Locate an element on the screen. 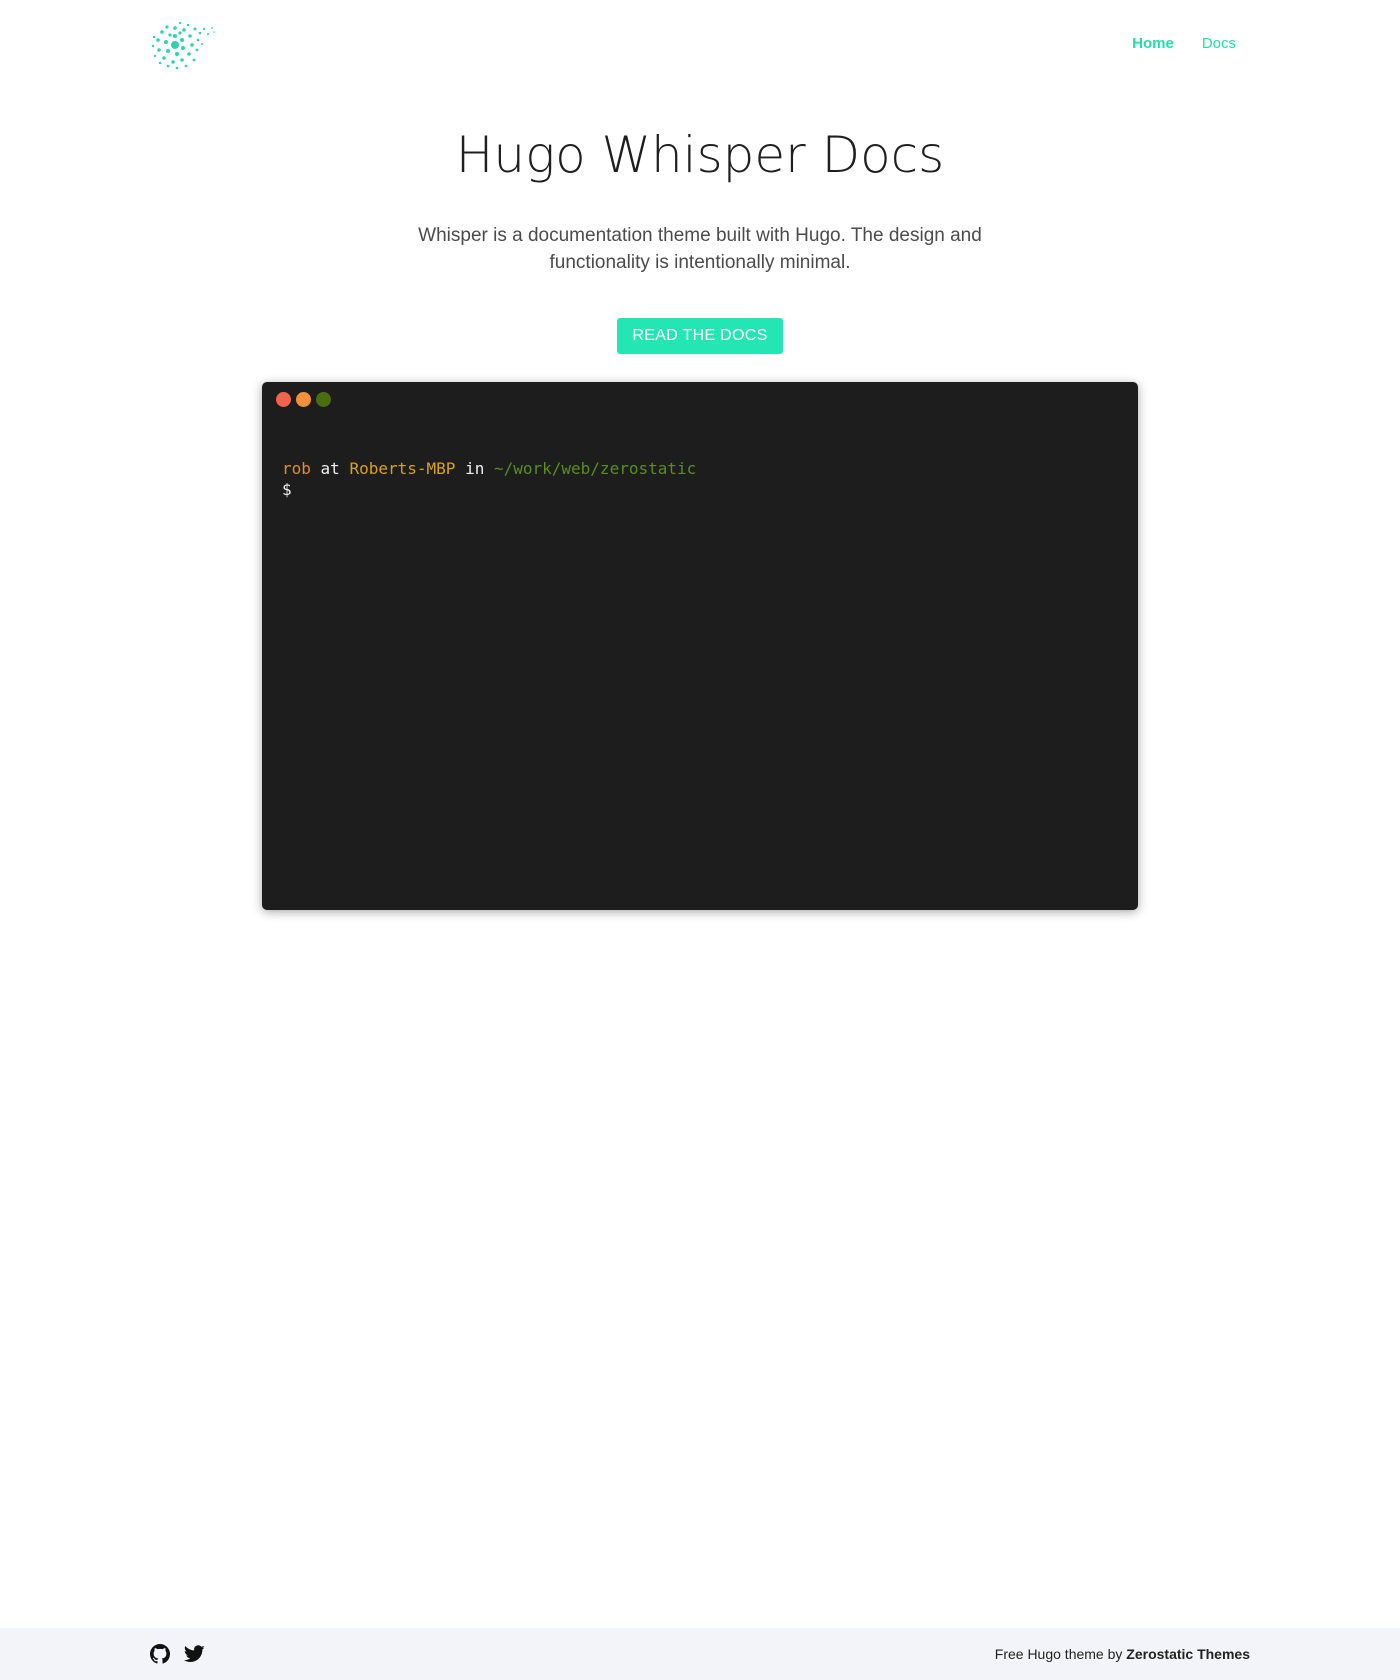 This screenshot has height=1680, width=1400. twitter-icon is located at coordinates (194, 1653).